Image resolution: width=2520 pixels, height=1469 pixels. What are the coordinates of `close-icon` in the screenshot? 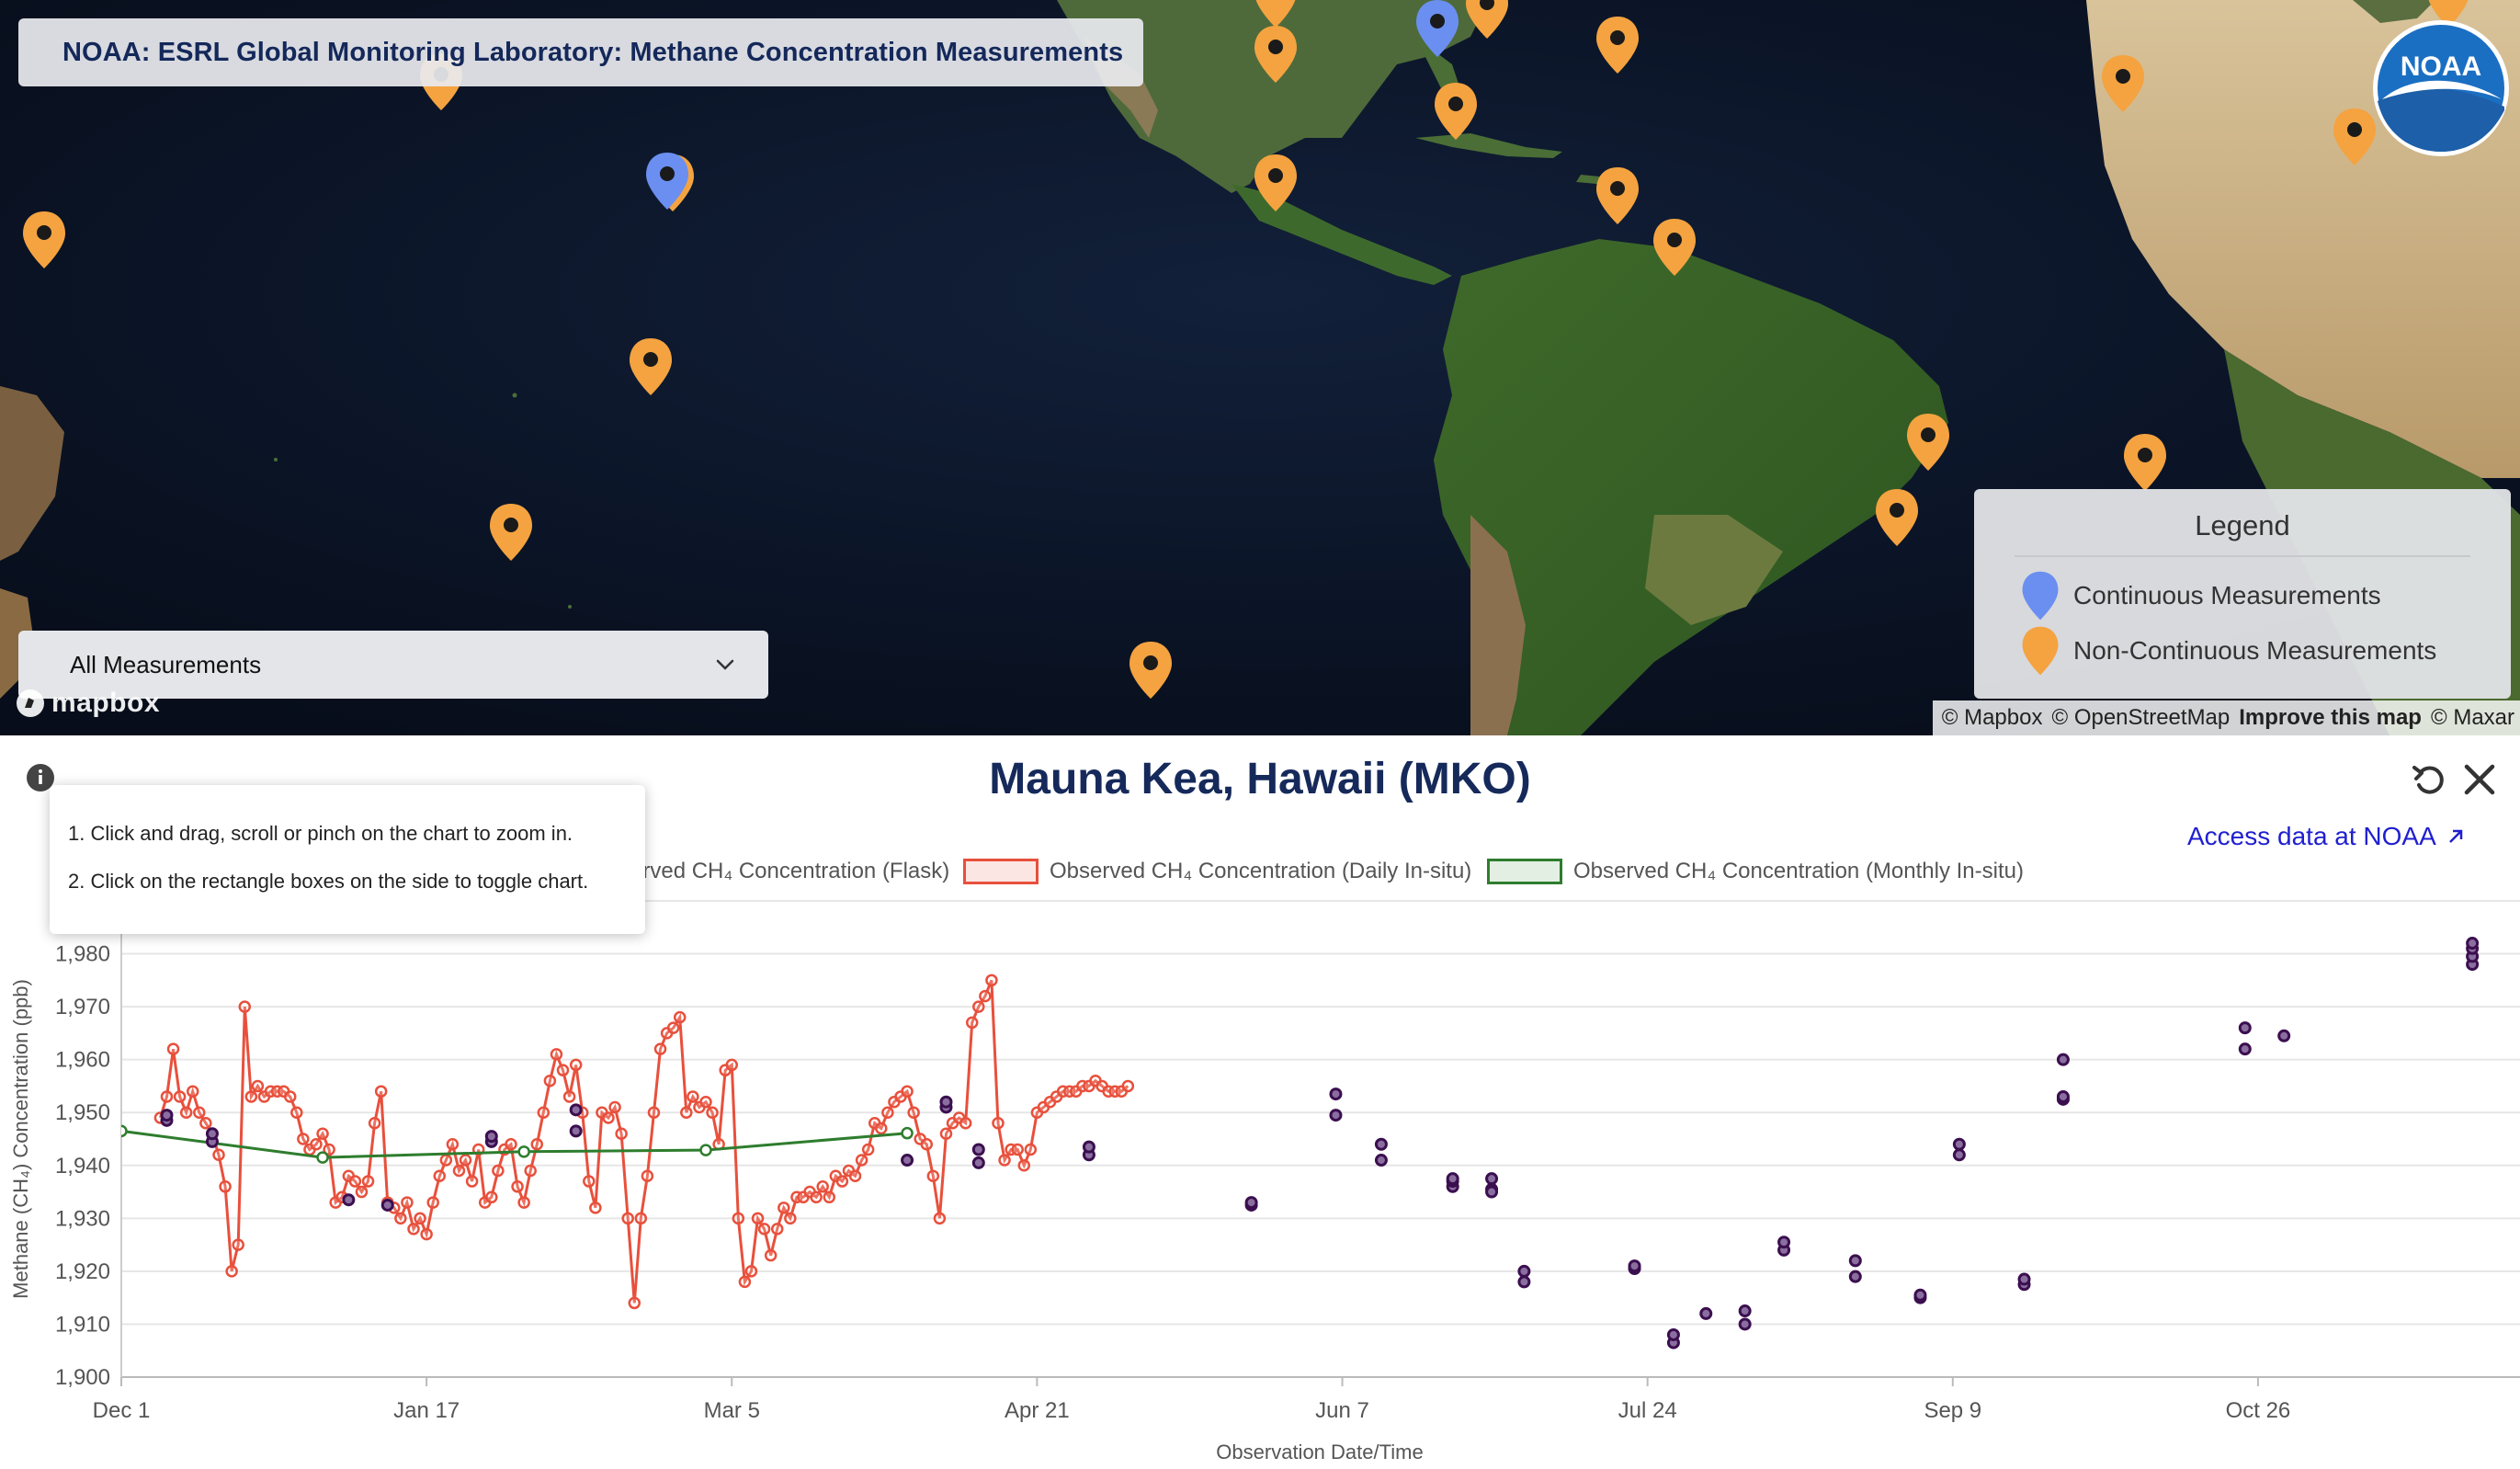 It's located at (2479, 779).